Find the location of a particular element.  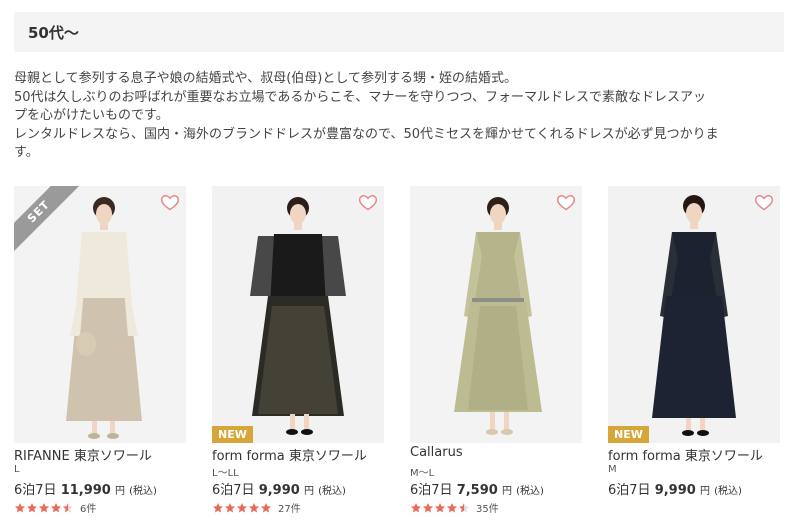

review-count: 6件 is located at coordinates (88, 507).